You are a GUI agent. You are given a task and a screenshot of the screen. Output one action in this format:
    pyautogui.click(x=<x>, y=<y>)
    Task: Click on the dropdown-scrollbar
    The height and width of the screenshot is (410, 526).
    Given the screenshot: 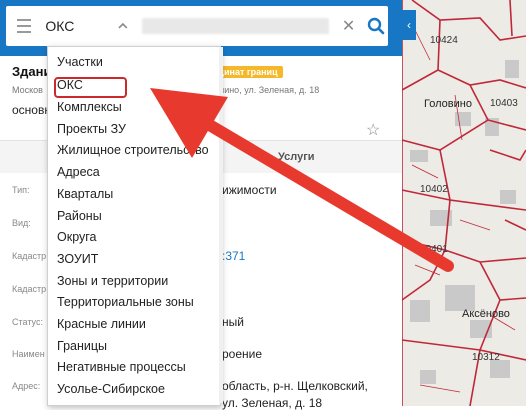 What is the action you would take?
    pyautogui.click(x=221, y=225)
    